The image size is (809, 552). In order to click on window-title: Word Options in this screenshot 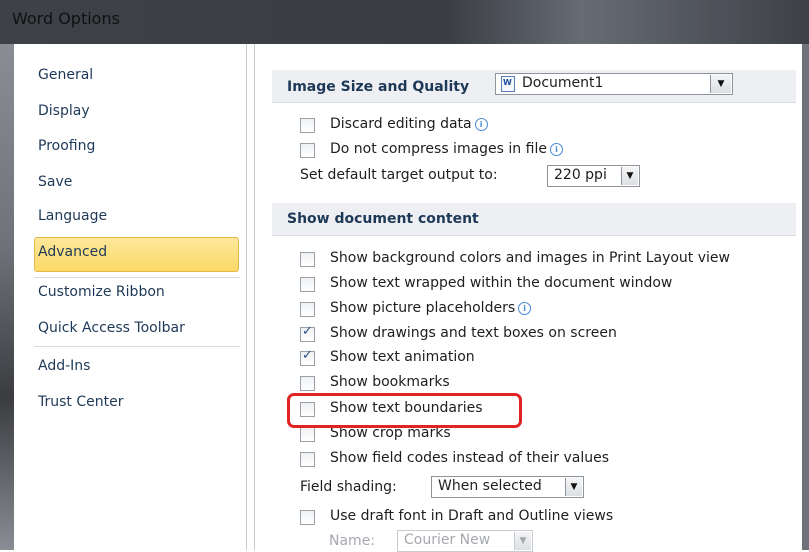, I will do `click(66, 18)`.